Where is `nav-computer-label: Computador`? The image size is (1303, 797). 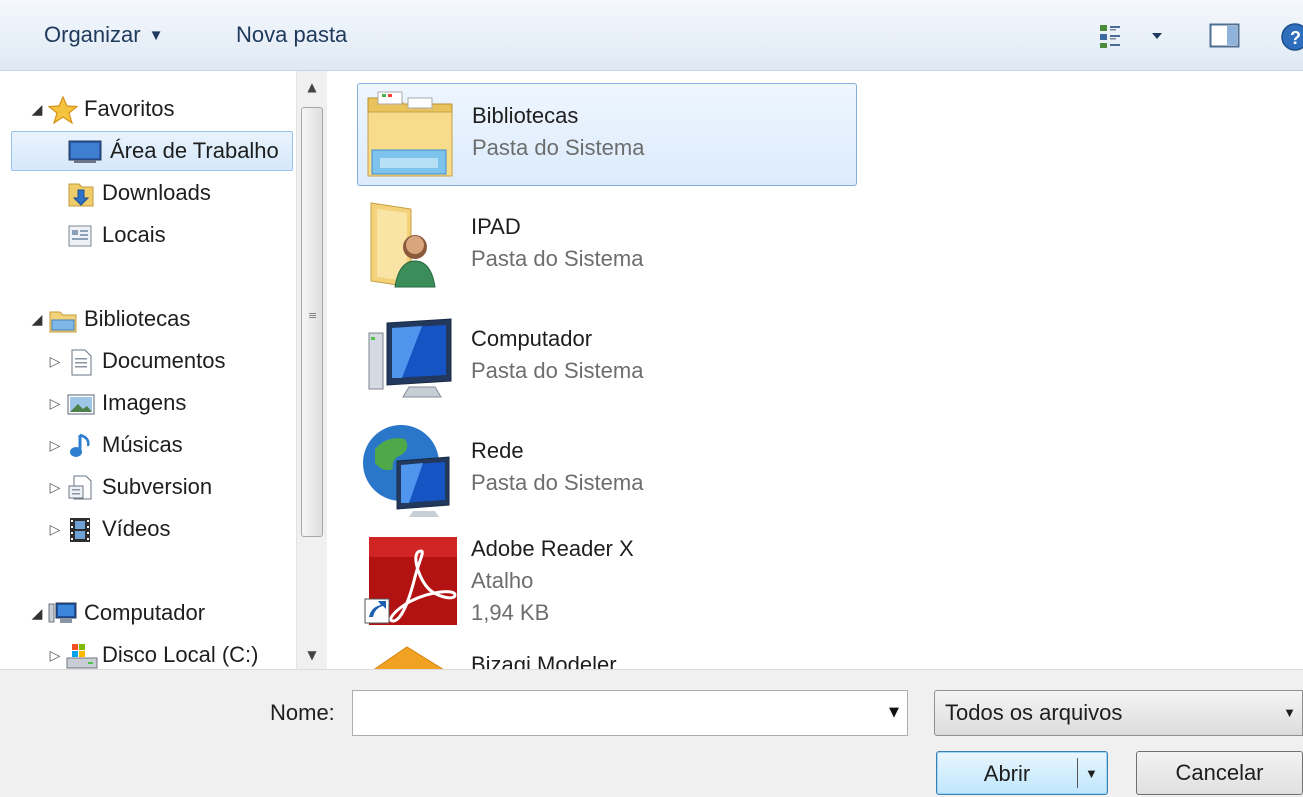 nav-computer-label: Computador is located at coordinates (145, 612).